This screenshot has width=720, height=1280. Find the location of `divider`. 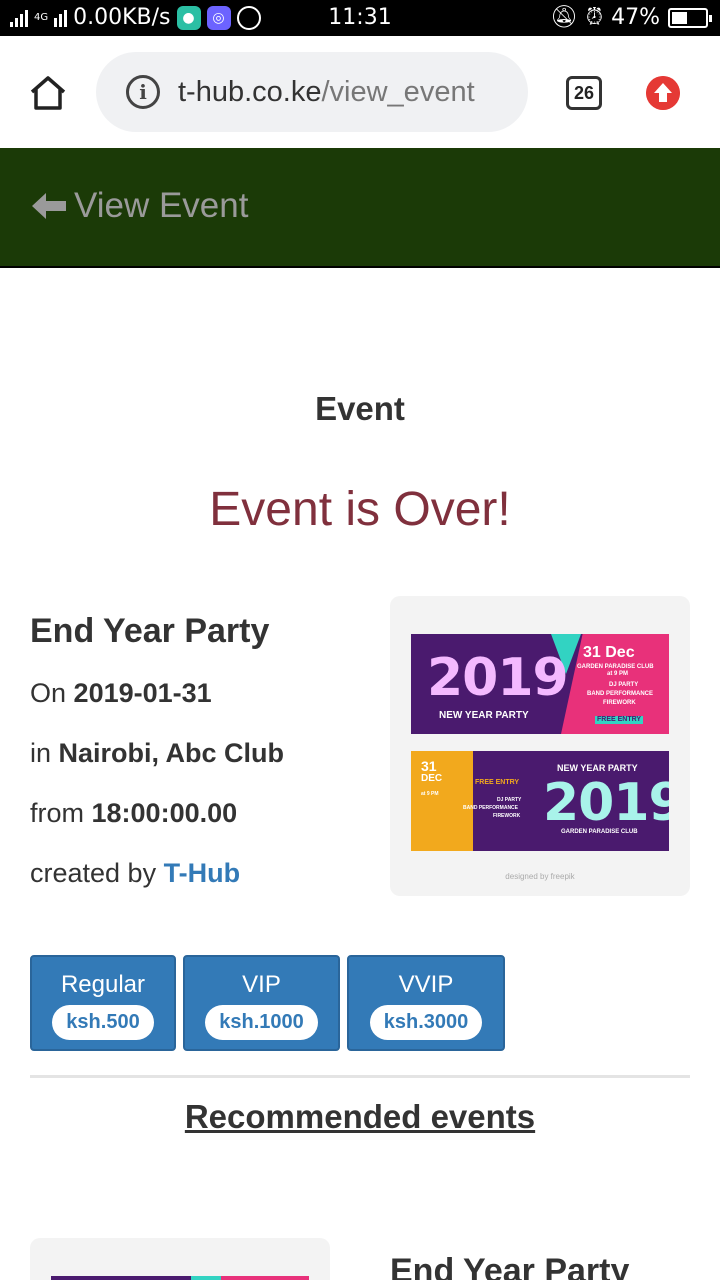

divider is located at coordinates (360, 1076).